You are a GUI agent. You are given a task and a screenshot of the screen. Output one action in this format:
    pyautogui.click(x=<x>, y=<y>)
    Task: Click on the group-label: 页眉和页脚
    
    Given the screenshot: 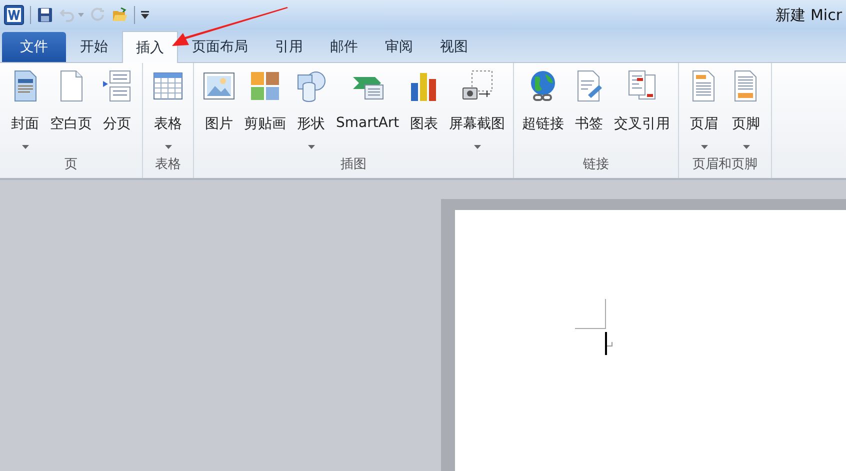 What is the action you would take?
    pyautogui.click(x=725, y=165)
    